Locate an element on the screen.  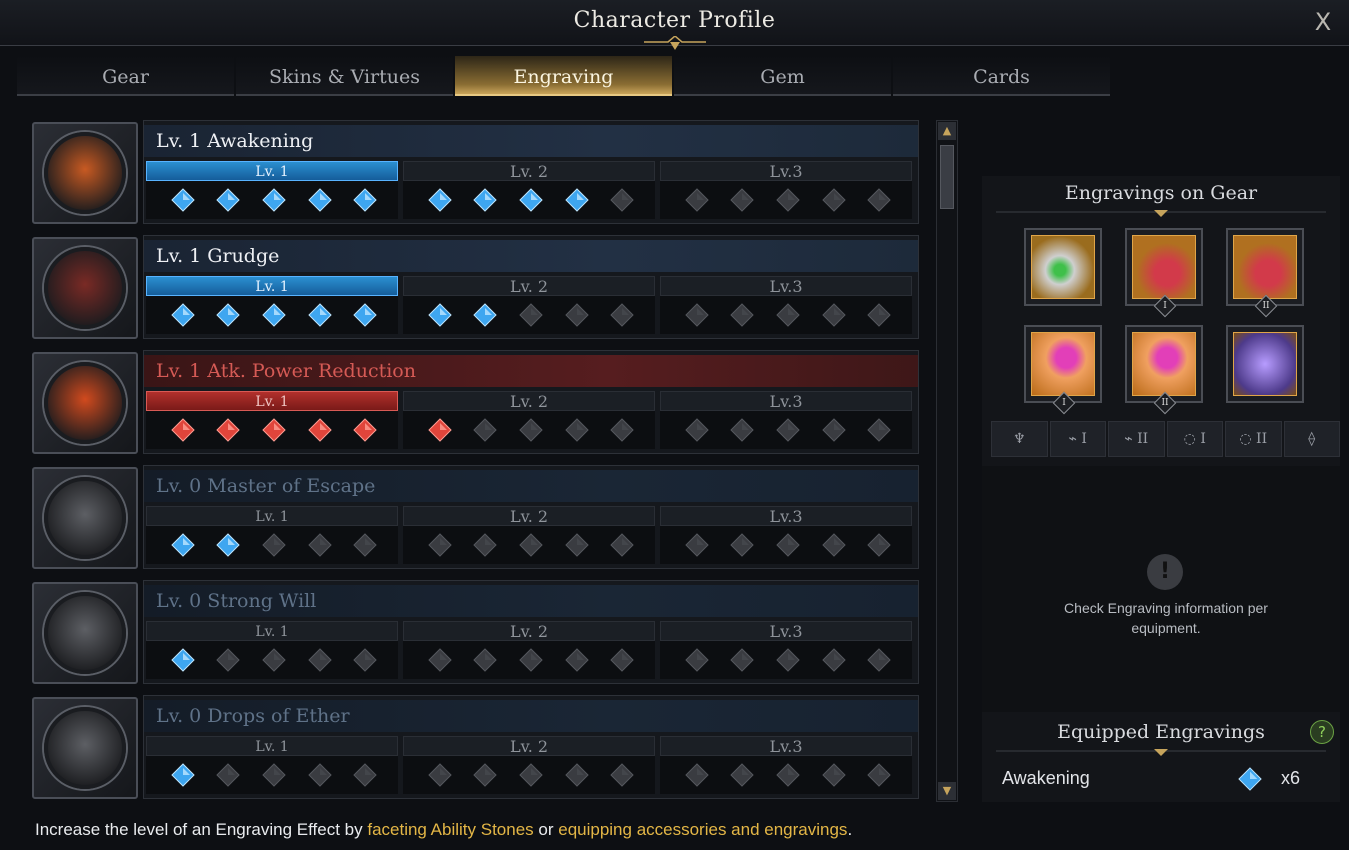
engraving-panel: Lv. 1 Grudge Lv. 1 Lv. 2 Lv.3 is located at coordinates (531, 287).